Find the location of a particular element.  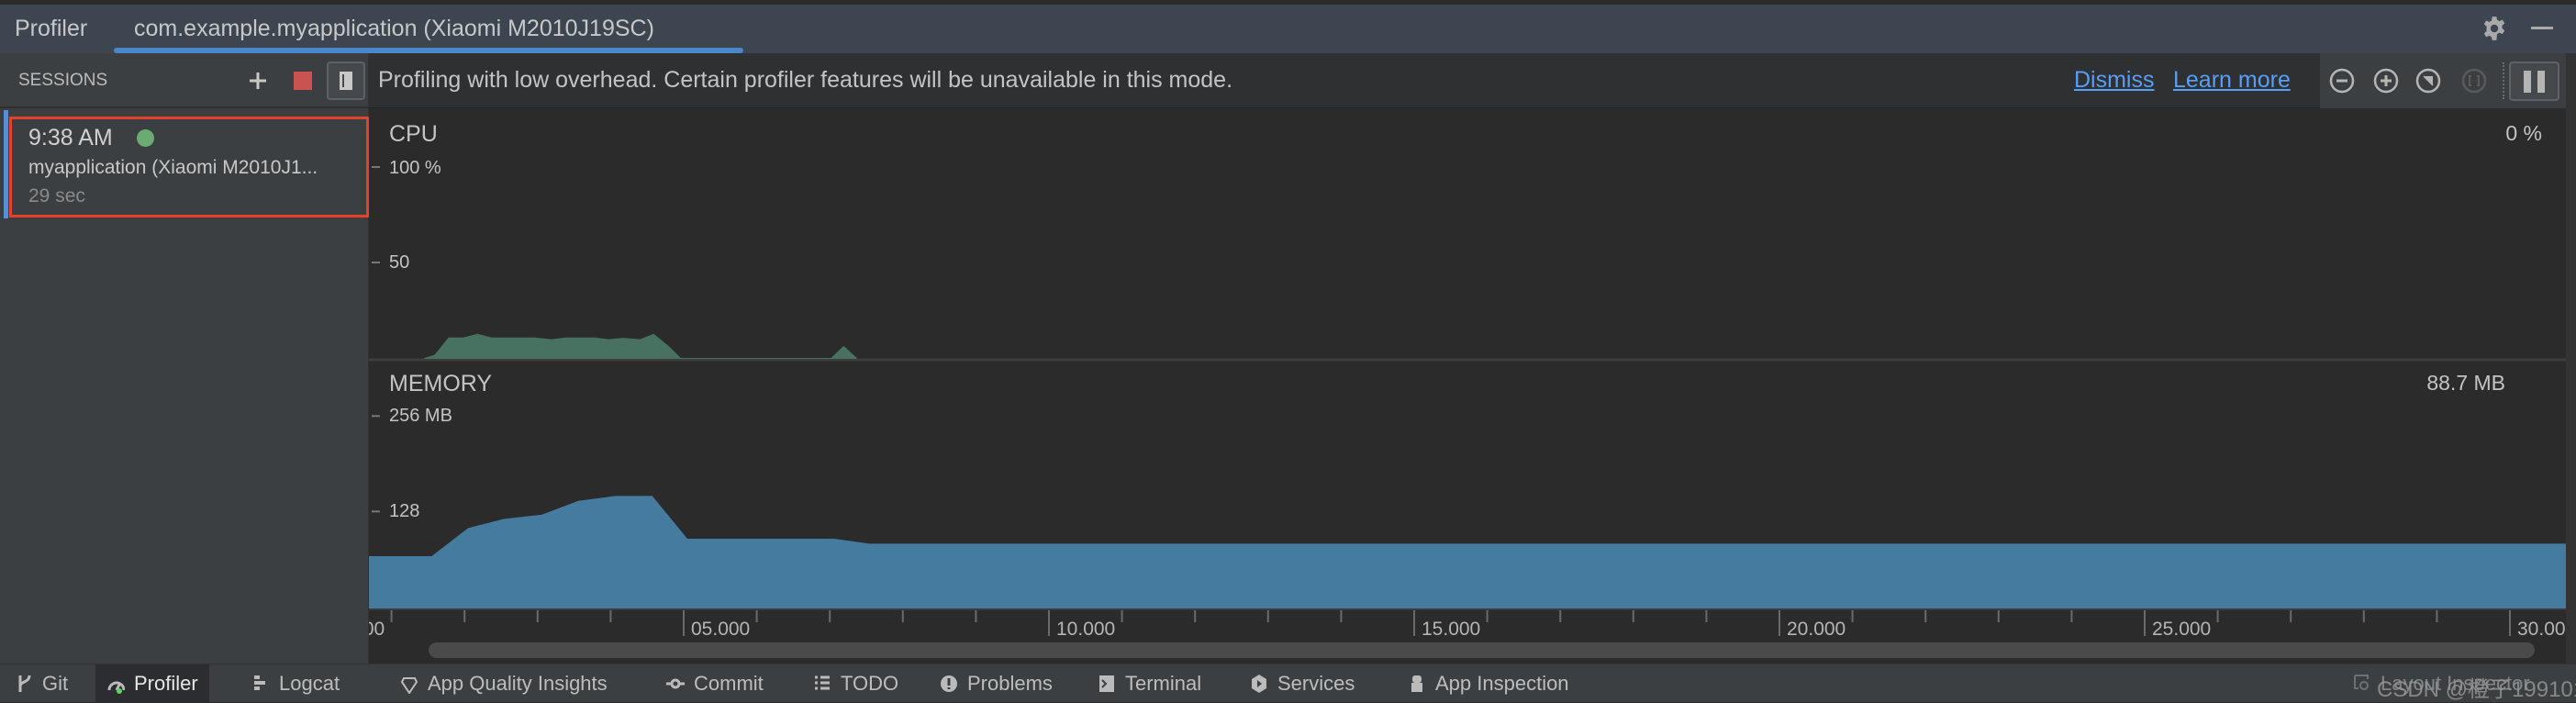

toolbar-separator is located at coordinates (2503, 80).